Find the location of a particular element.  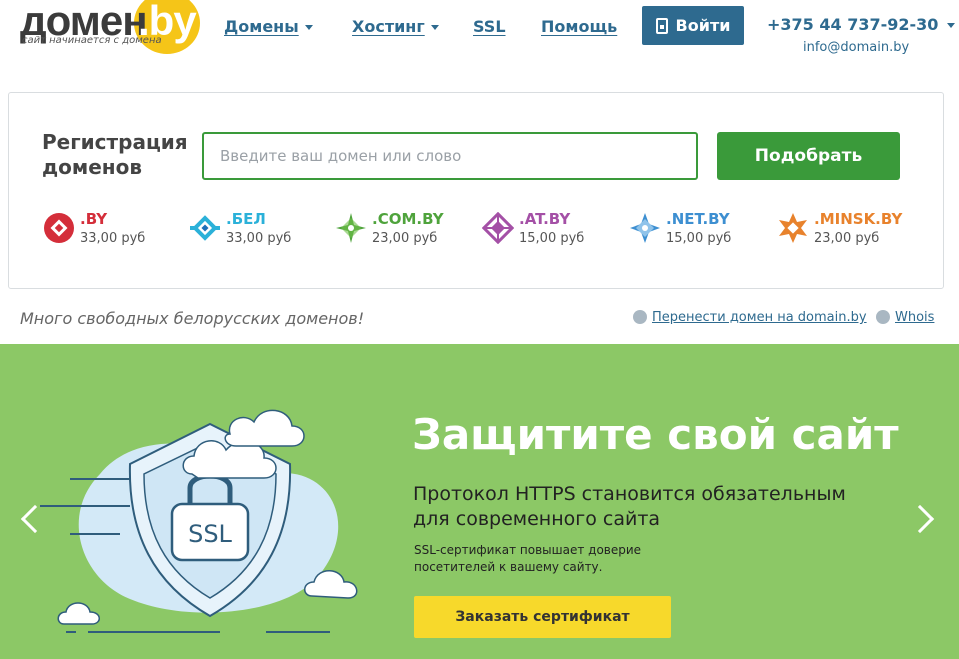

transfer-domain-link: Перенести домен на domain.by is located at coordinates (759, 317).